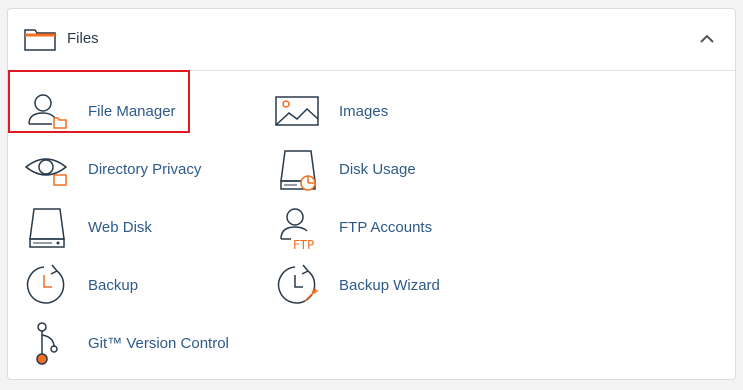  I want to click on directory-privacy-icon, so click(47, 170).